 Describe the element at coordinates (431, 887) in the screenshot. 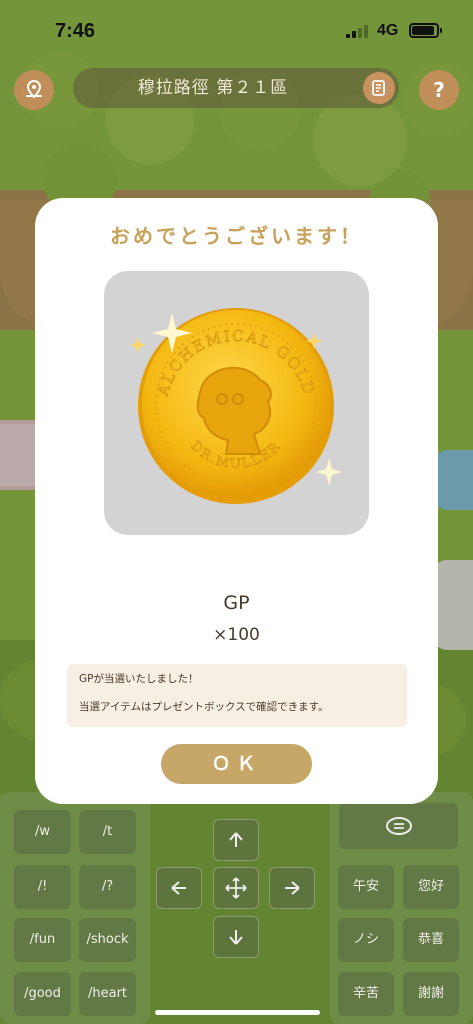

I see `greet-hello-button: 您好` at that location.